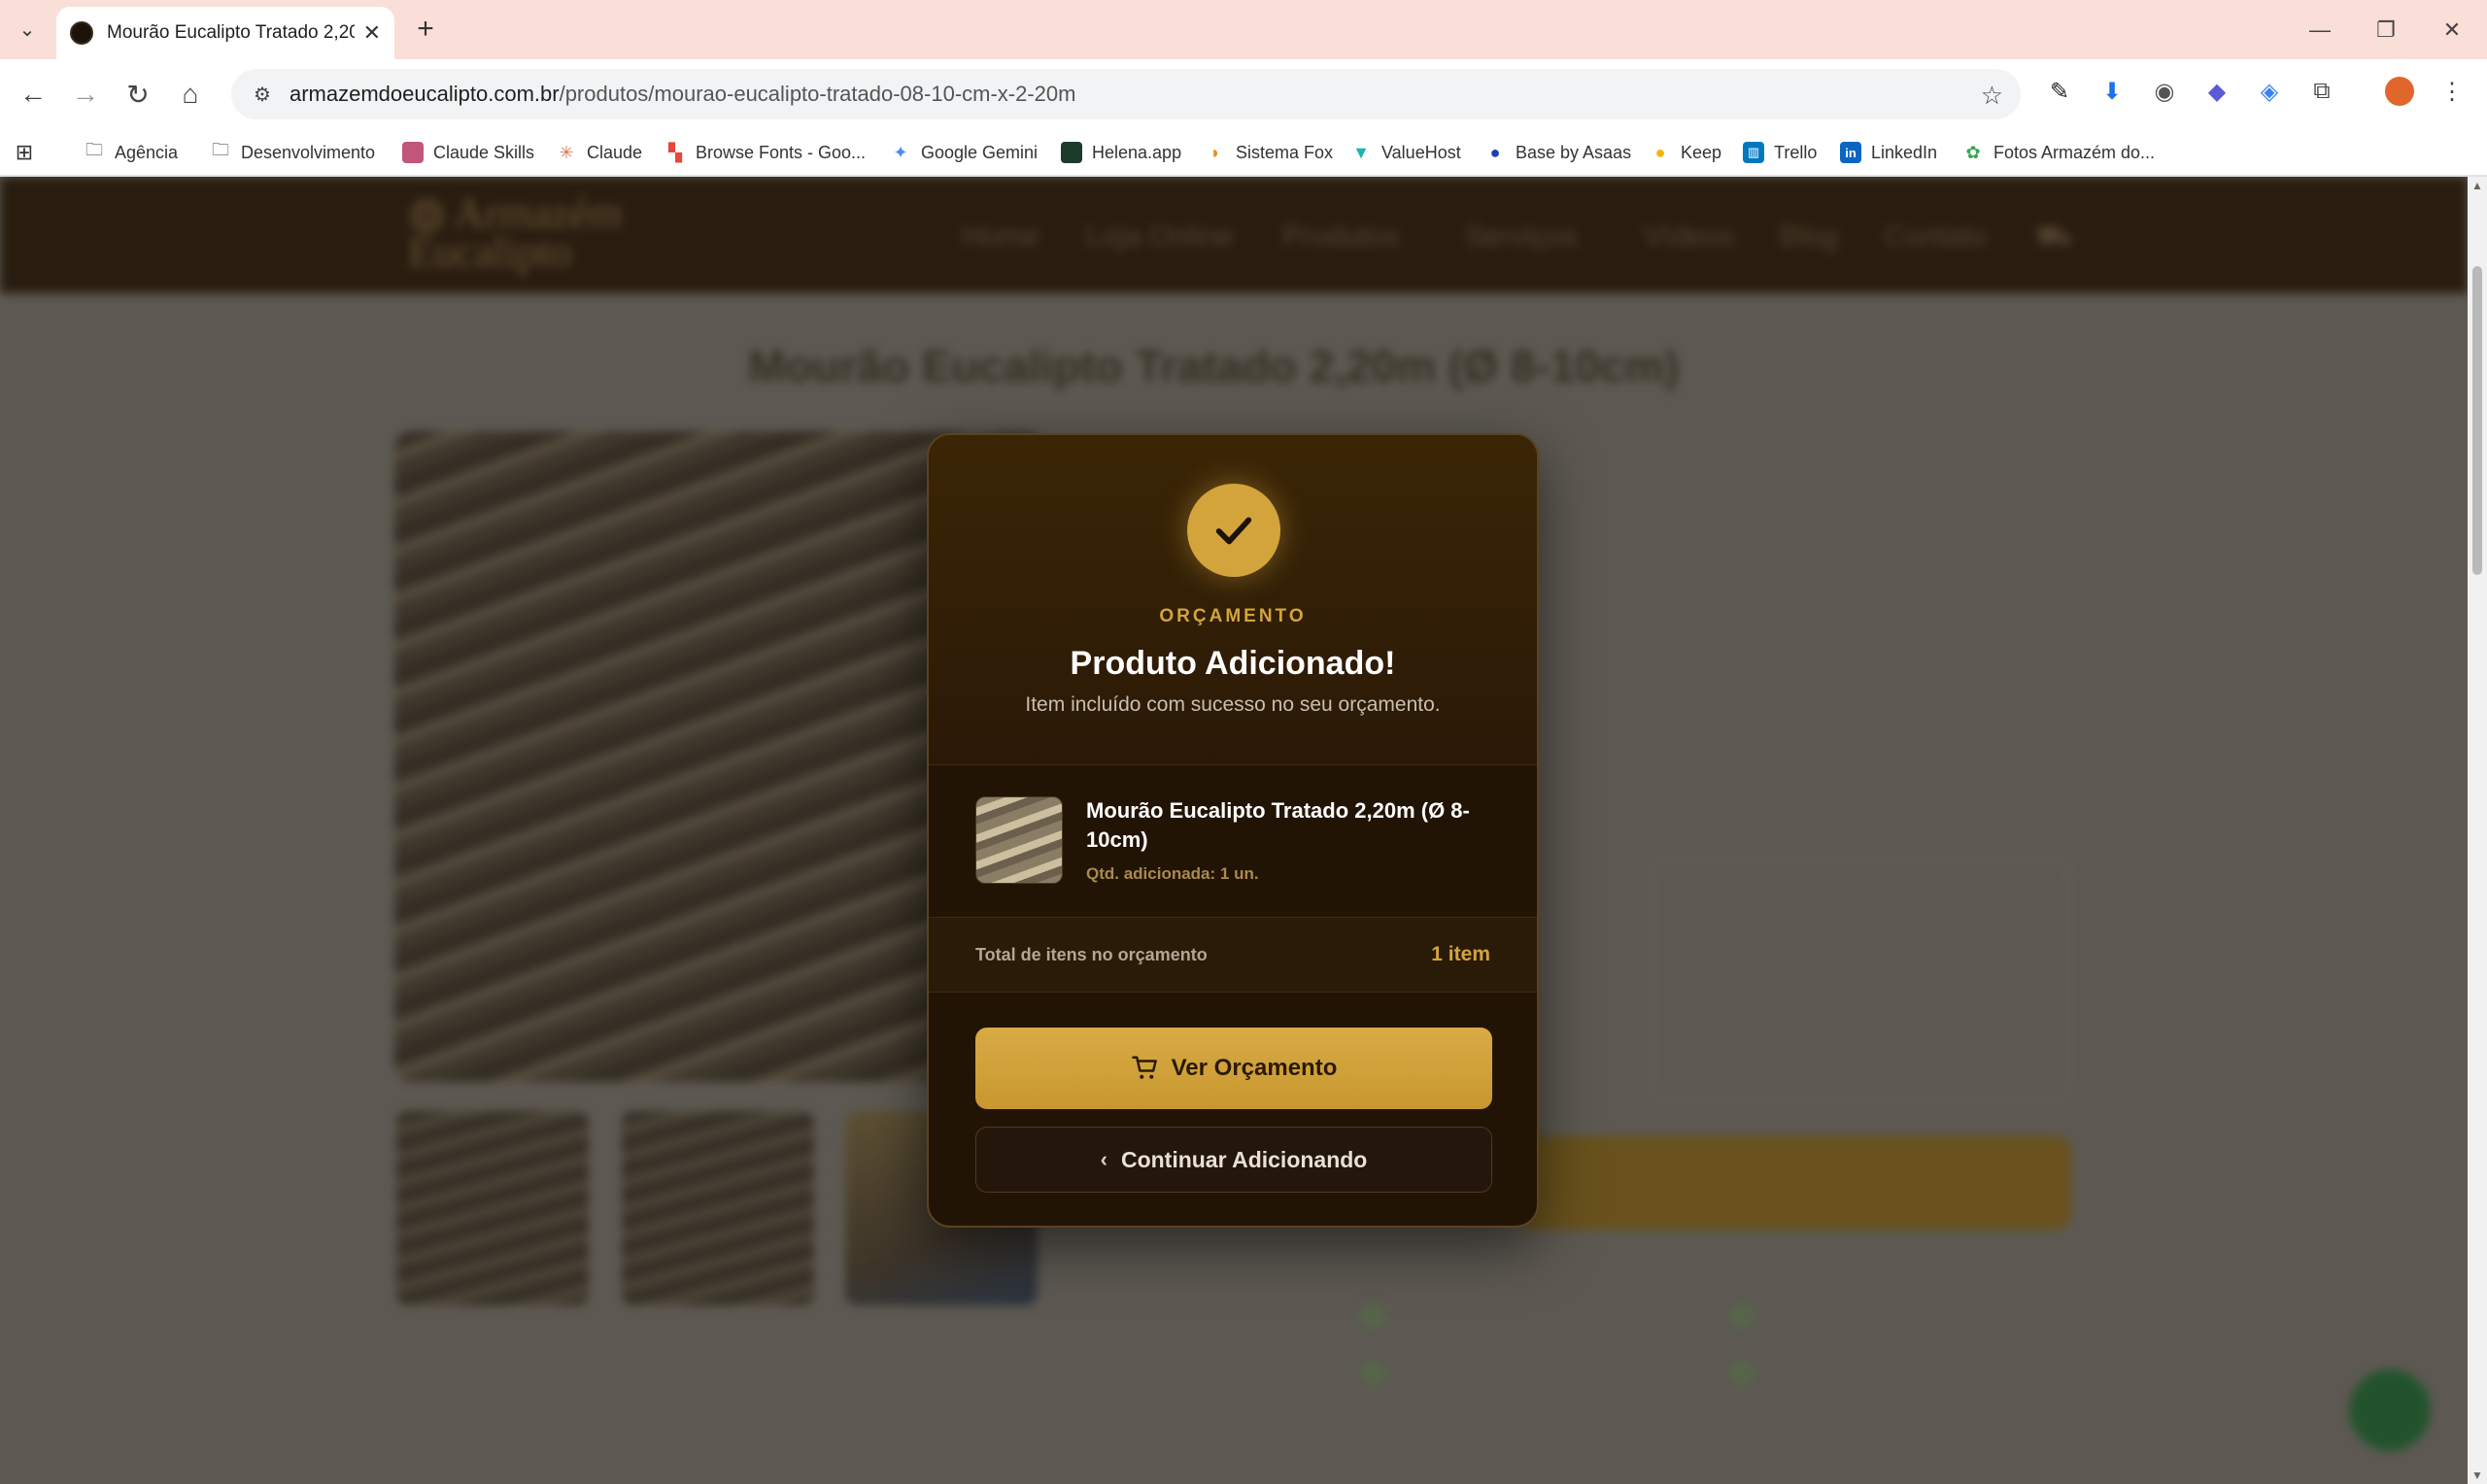 The width and height of the screenshot is (2487, 1484). What do you see at coordinates (262, 95) in the screenshot?
I see `site-info-icon: ⚙` at bounding box center [262, 95].